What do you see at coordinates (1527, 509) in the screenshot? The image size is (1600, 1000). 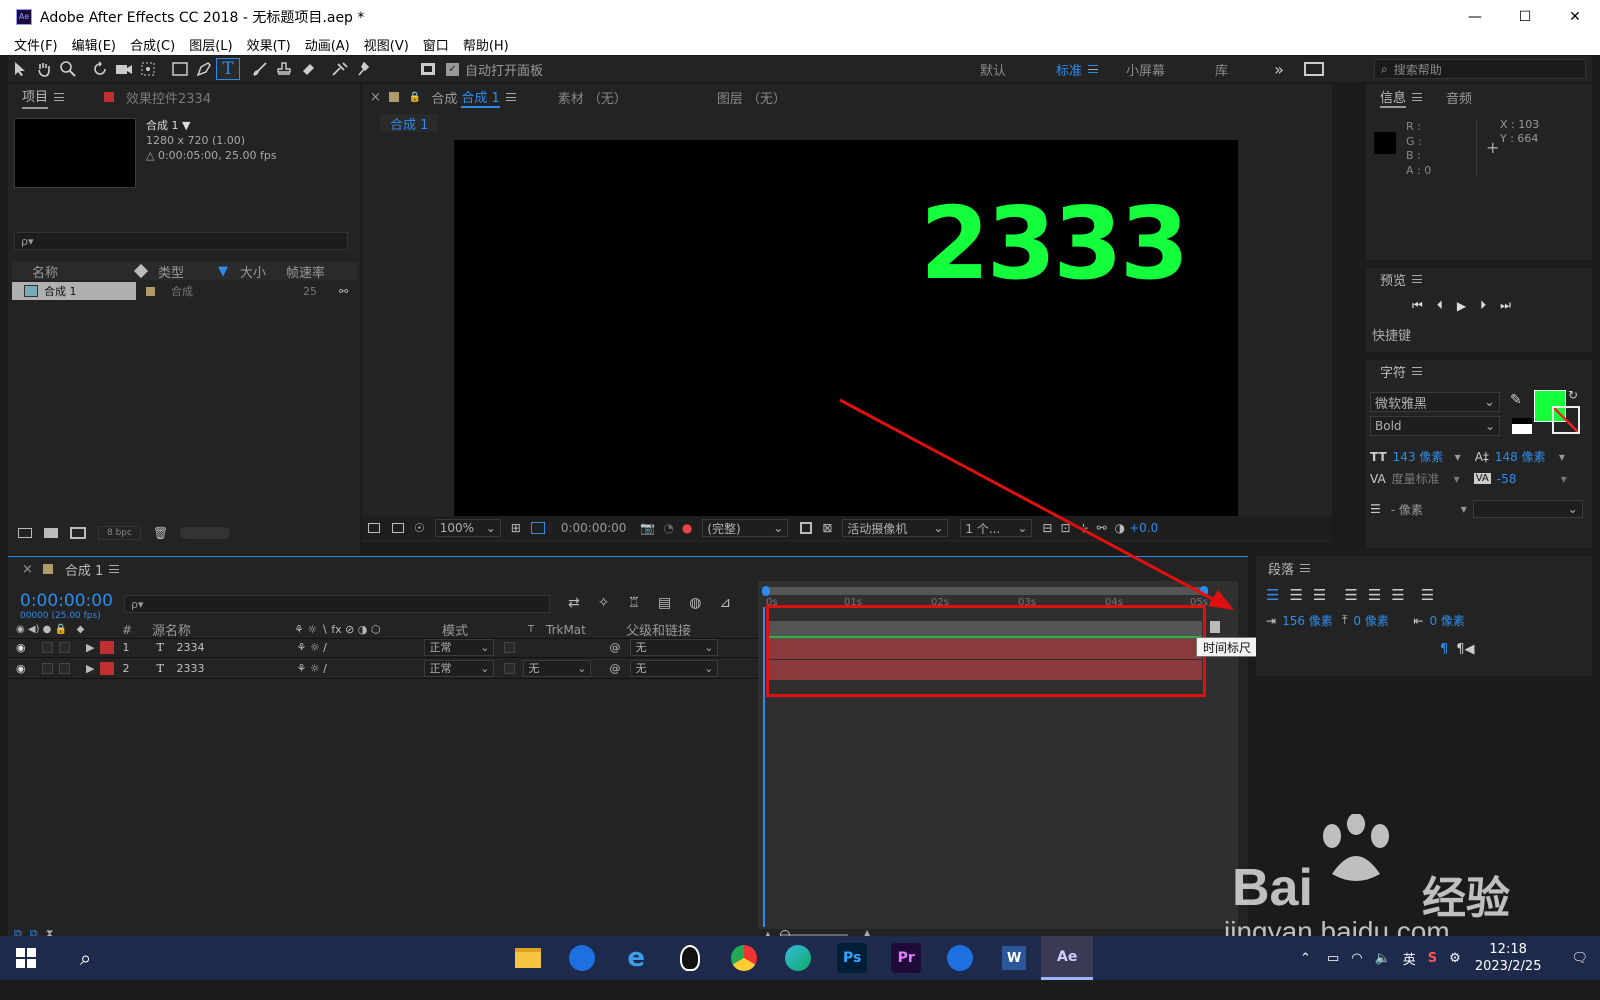 I see `stroke-type-select: ⌄` at bounding box center [1527, 509].